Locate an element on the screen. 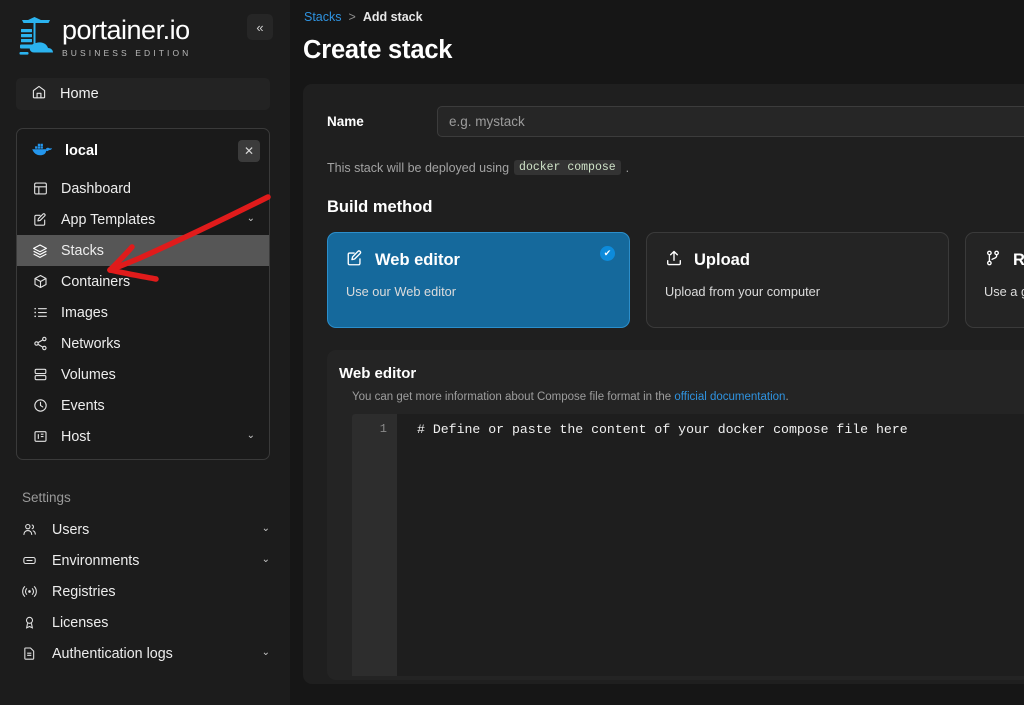 The height and width of the screenshot is (705, 1024). card-header: Web editor is located at coordinates (478, 260).